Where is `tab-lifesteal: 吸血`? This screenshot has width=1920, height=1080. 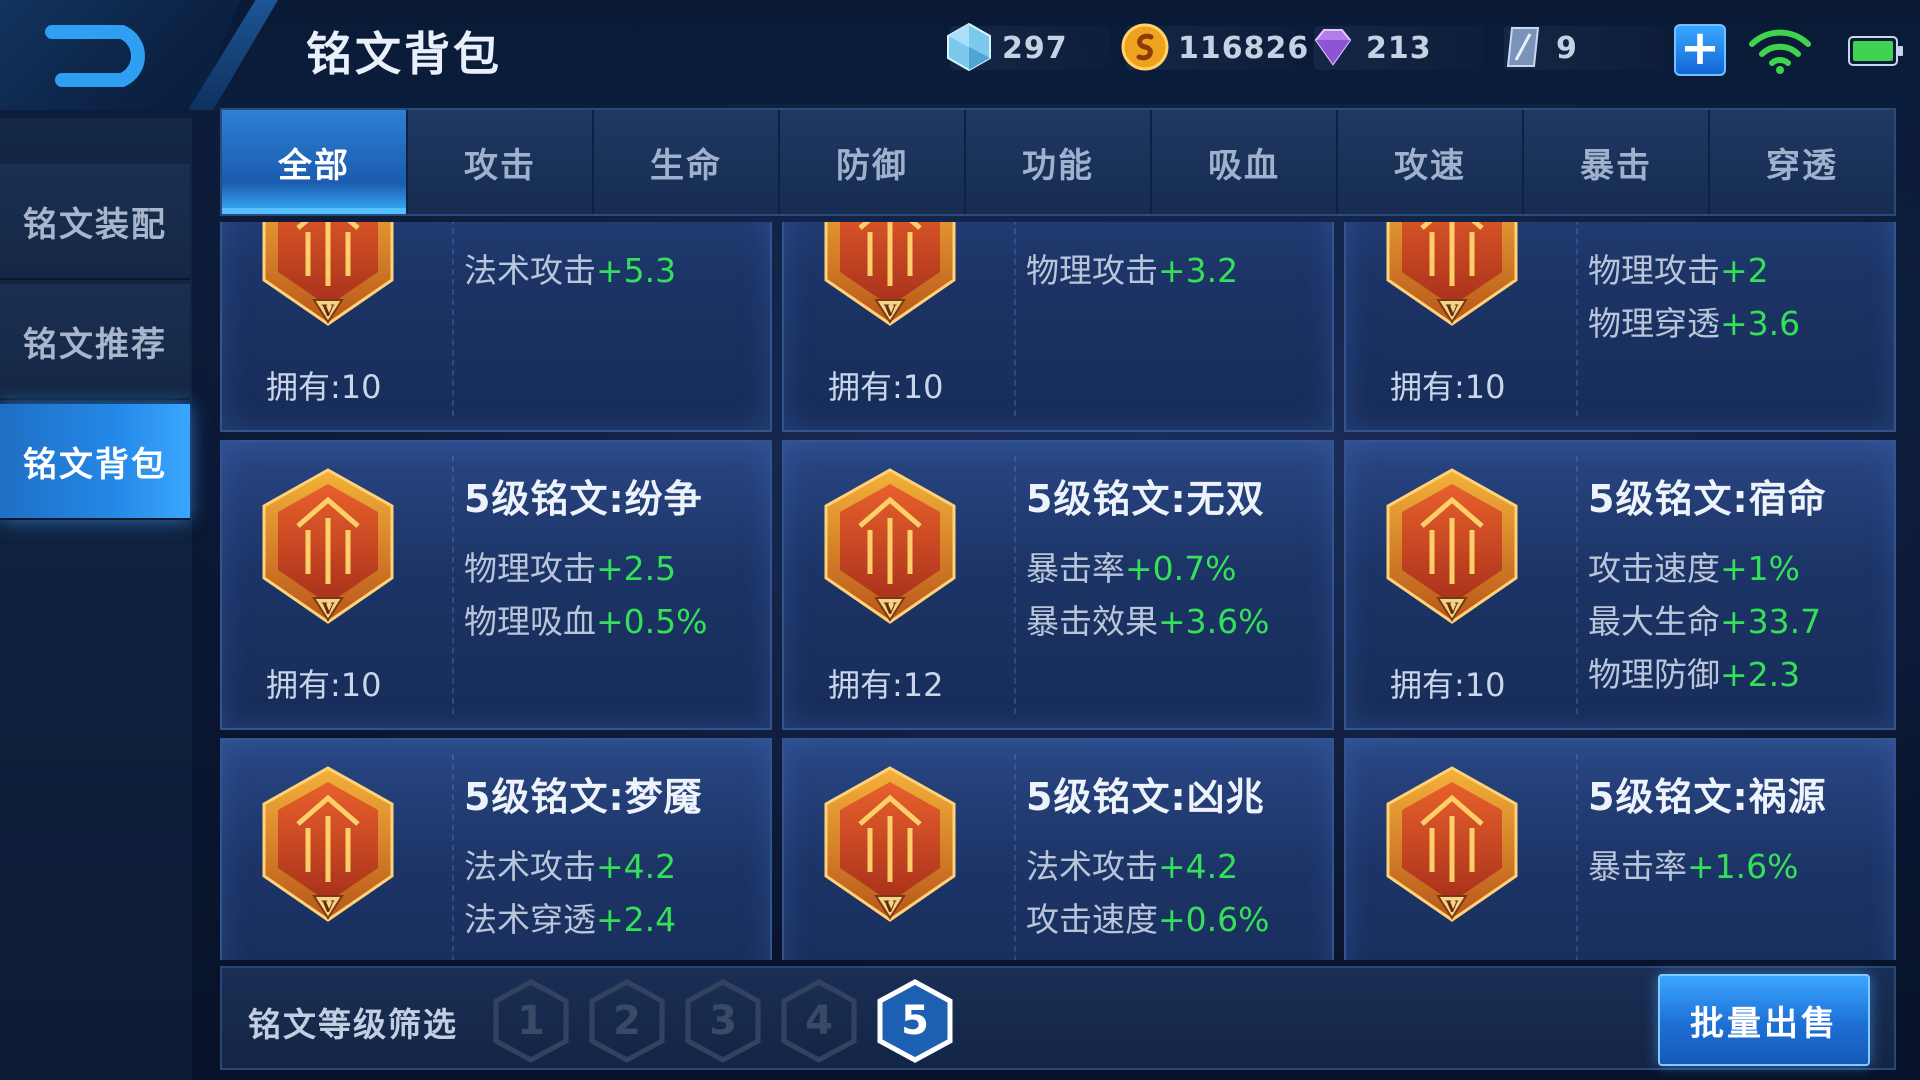
tab-lifesteal: 吸血 is located at coordinates (1245, 162).